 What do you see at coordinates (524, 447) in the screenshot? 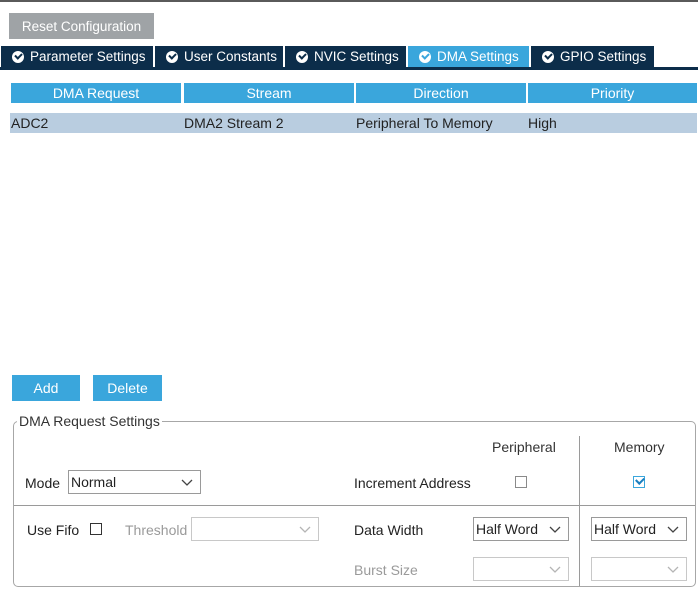
I see `peripheral-header: Peripheral` at bounding box center [524, 447].